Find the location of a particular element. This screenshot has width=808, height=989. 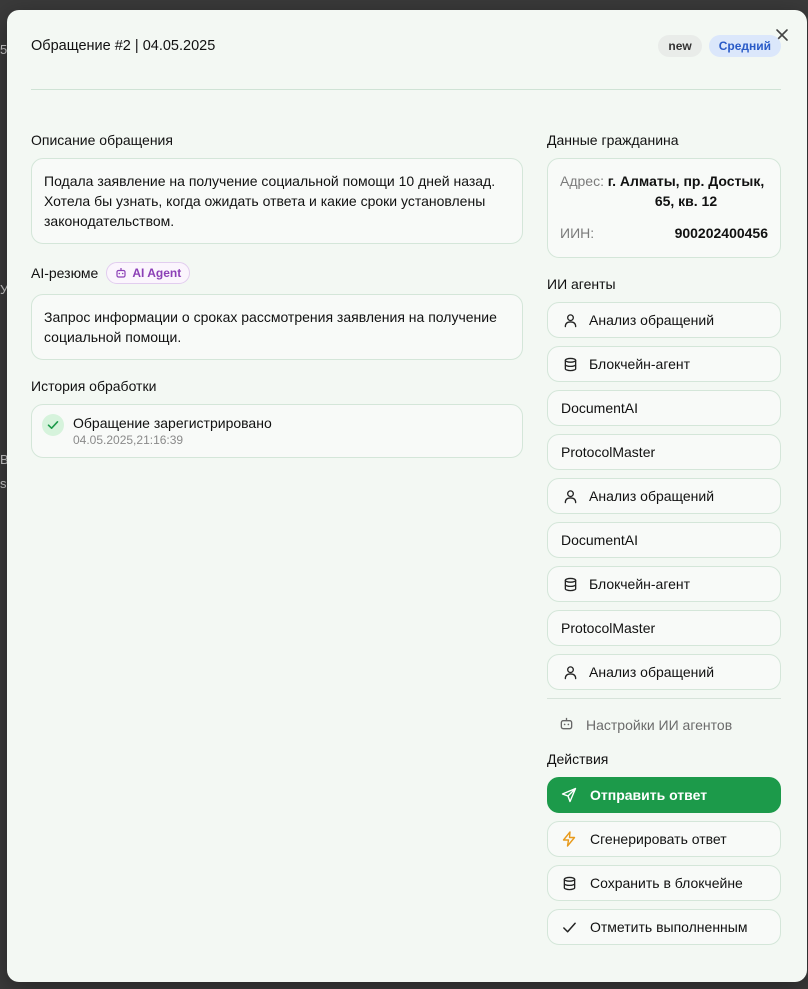

check-icon is located at coordinates (569, 927).